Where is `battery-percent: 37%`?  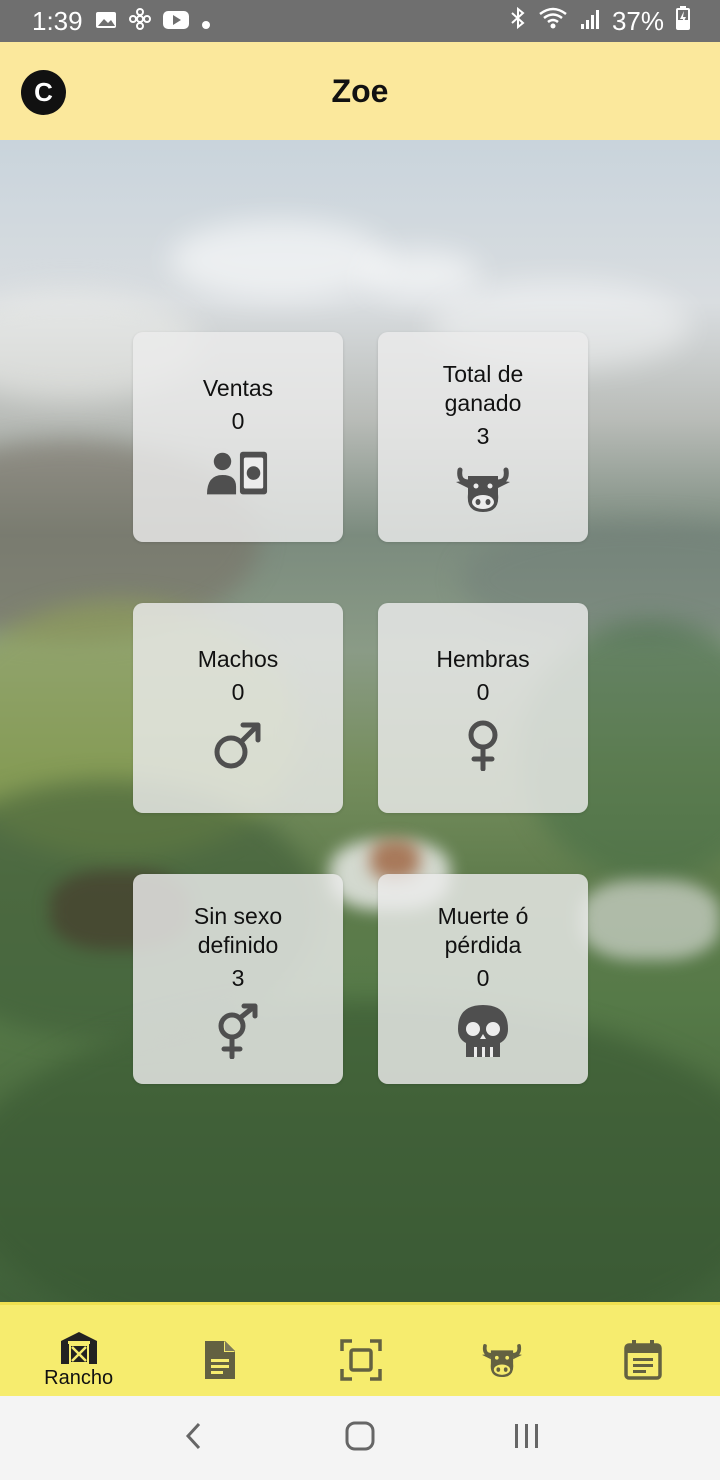 battery-percent: 37% is located at coordinates (637, 20).